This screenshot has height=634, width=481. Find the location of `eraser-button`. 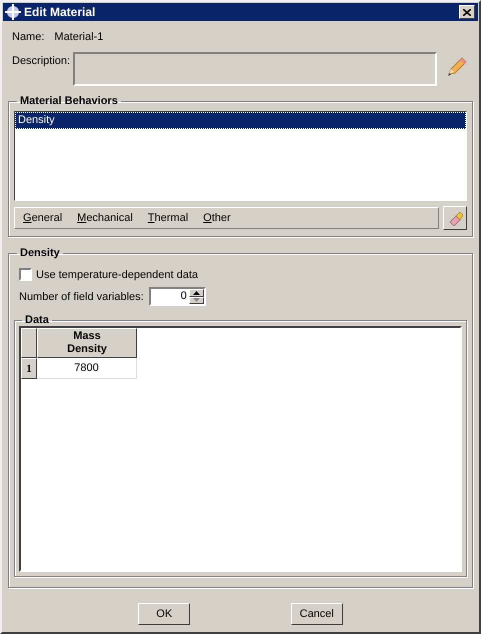

eraser-button is located at coordinates (455, 218).